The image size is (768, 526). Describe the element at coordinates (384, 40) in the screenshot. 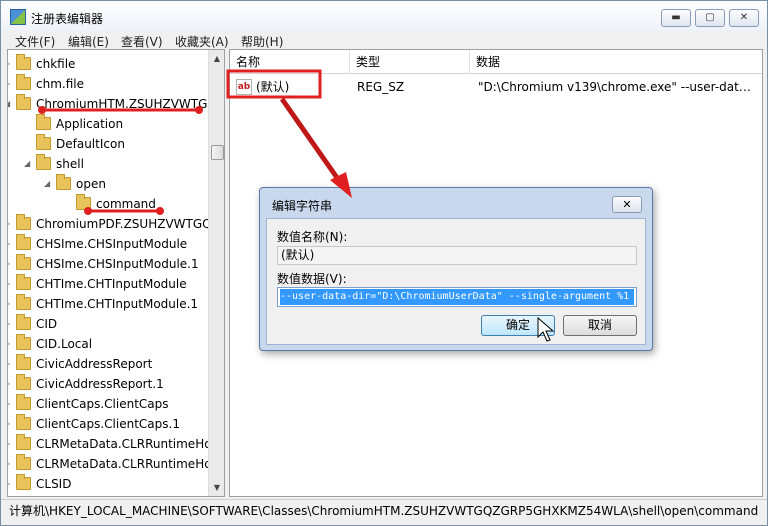

I see `menu-bar: 文件(F) 编辑(E) 查看(V) 收藏夹(A) 帮助(H)` at that location.